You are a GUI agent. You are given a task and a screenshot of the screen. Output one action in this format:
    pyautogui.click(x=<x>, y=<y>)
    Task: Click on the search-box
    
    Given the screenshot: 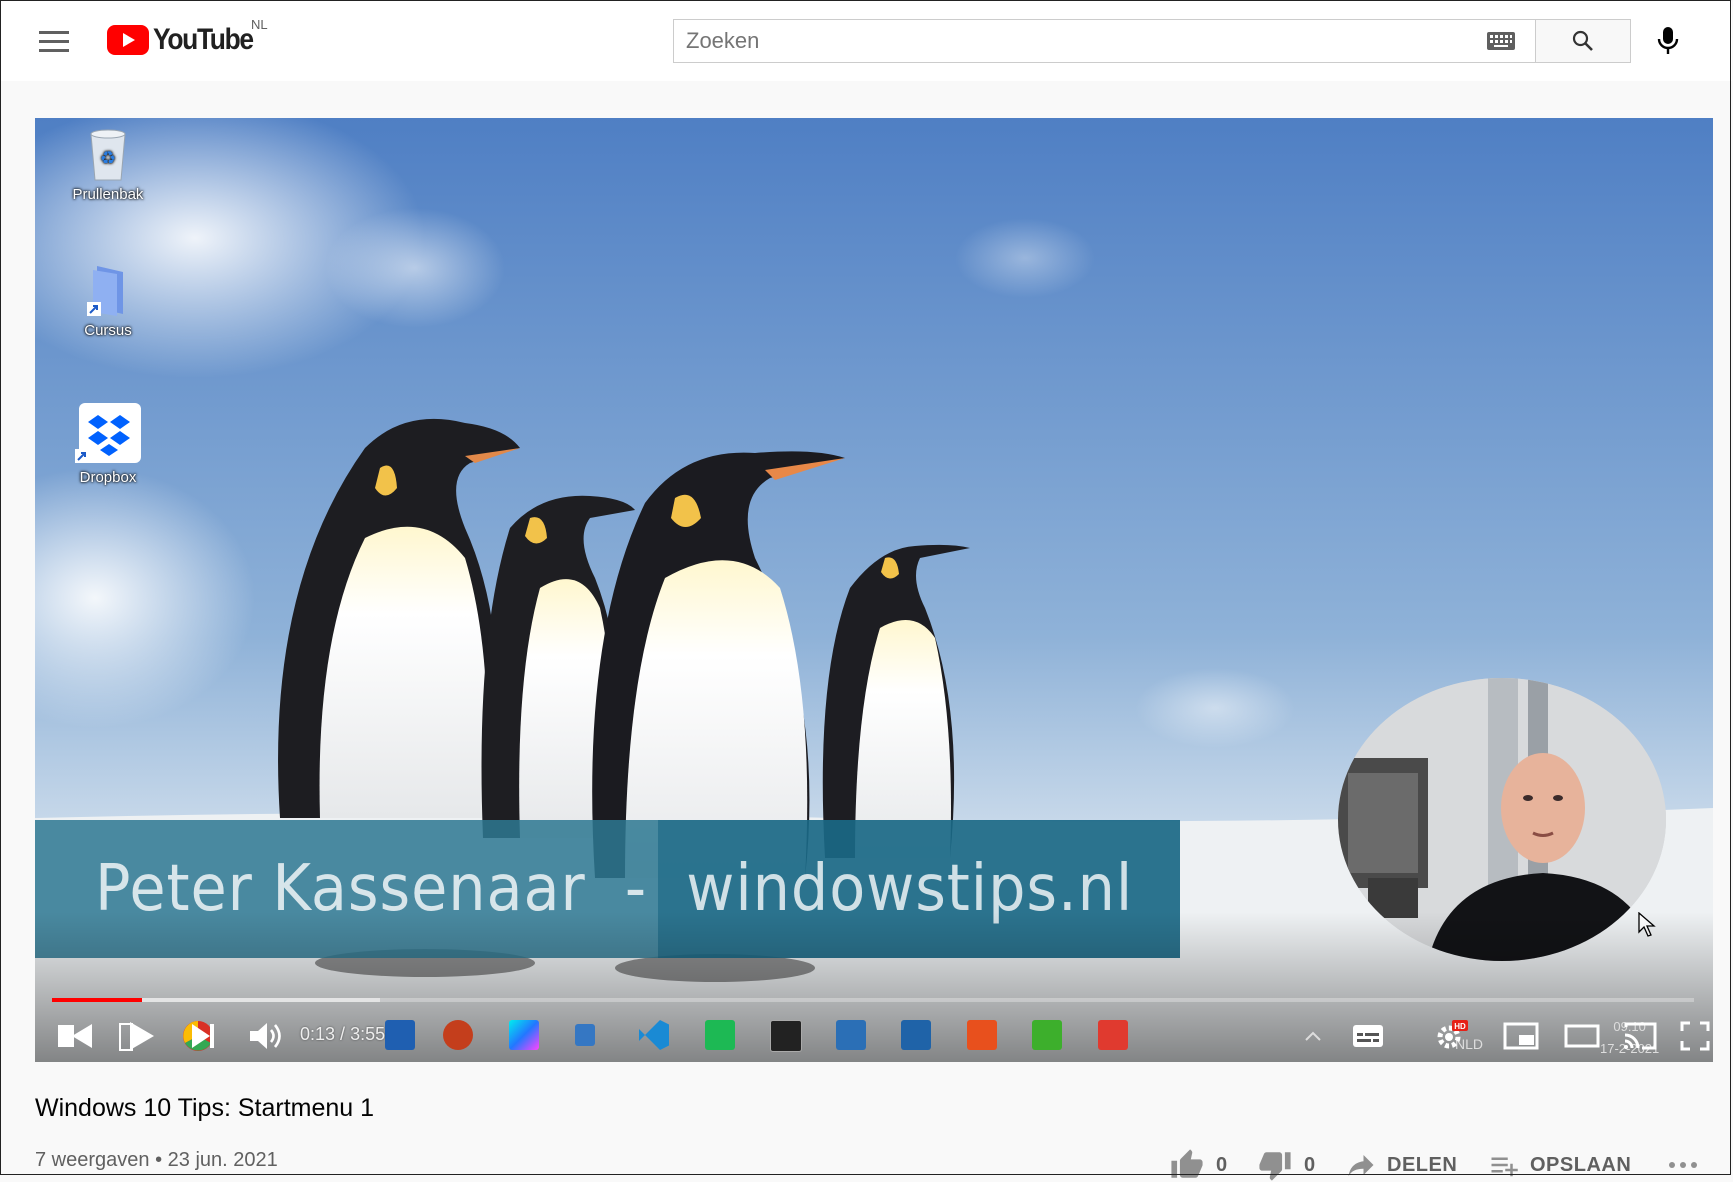 What is the action you would take?
    pyautogui.click(x=1104, y=41)
    